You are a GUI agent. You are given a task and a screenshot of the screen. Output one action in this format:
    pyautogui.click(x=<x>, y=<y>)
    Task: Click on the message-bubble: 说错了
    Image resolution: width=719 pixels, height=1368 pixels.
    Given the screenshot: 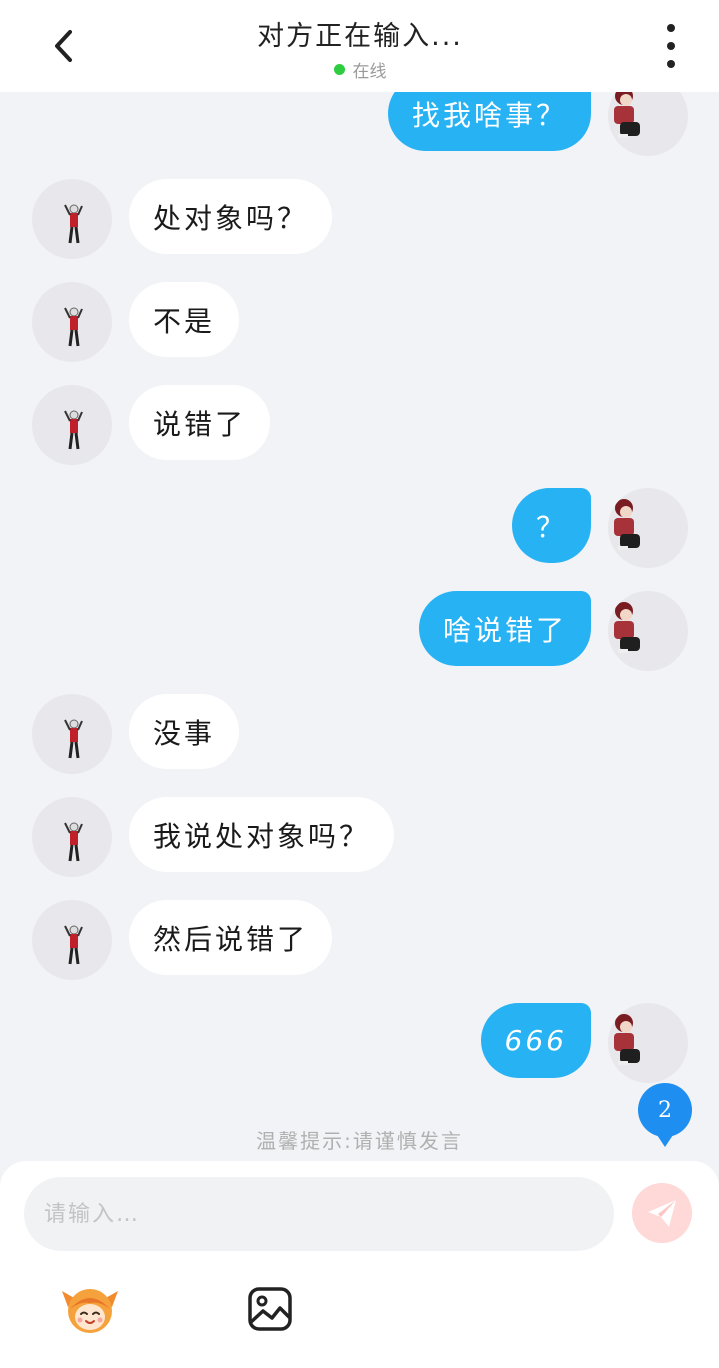 What is the action you would take?
    pyautogui.click(x=200, y=422)
    